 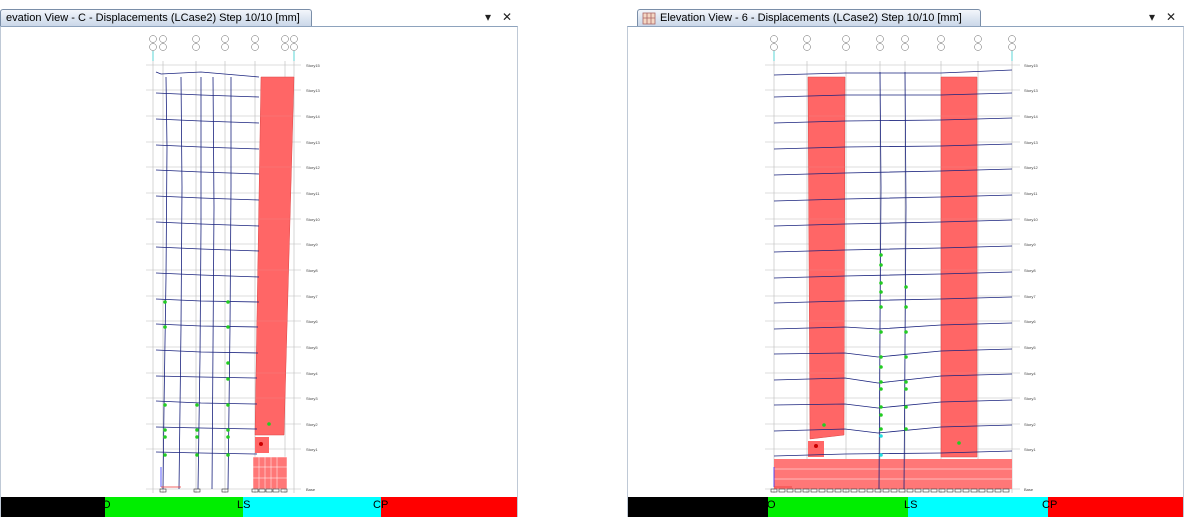 What do you see at coordinates (649, 18) in the screenshot?
I see `elevation-view-icon` at bounding box center [649, 18].